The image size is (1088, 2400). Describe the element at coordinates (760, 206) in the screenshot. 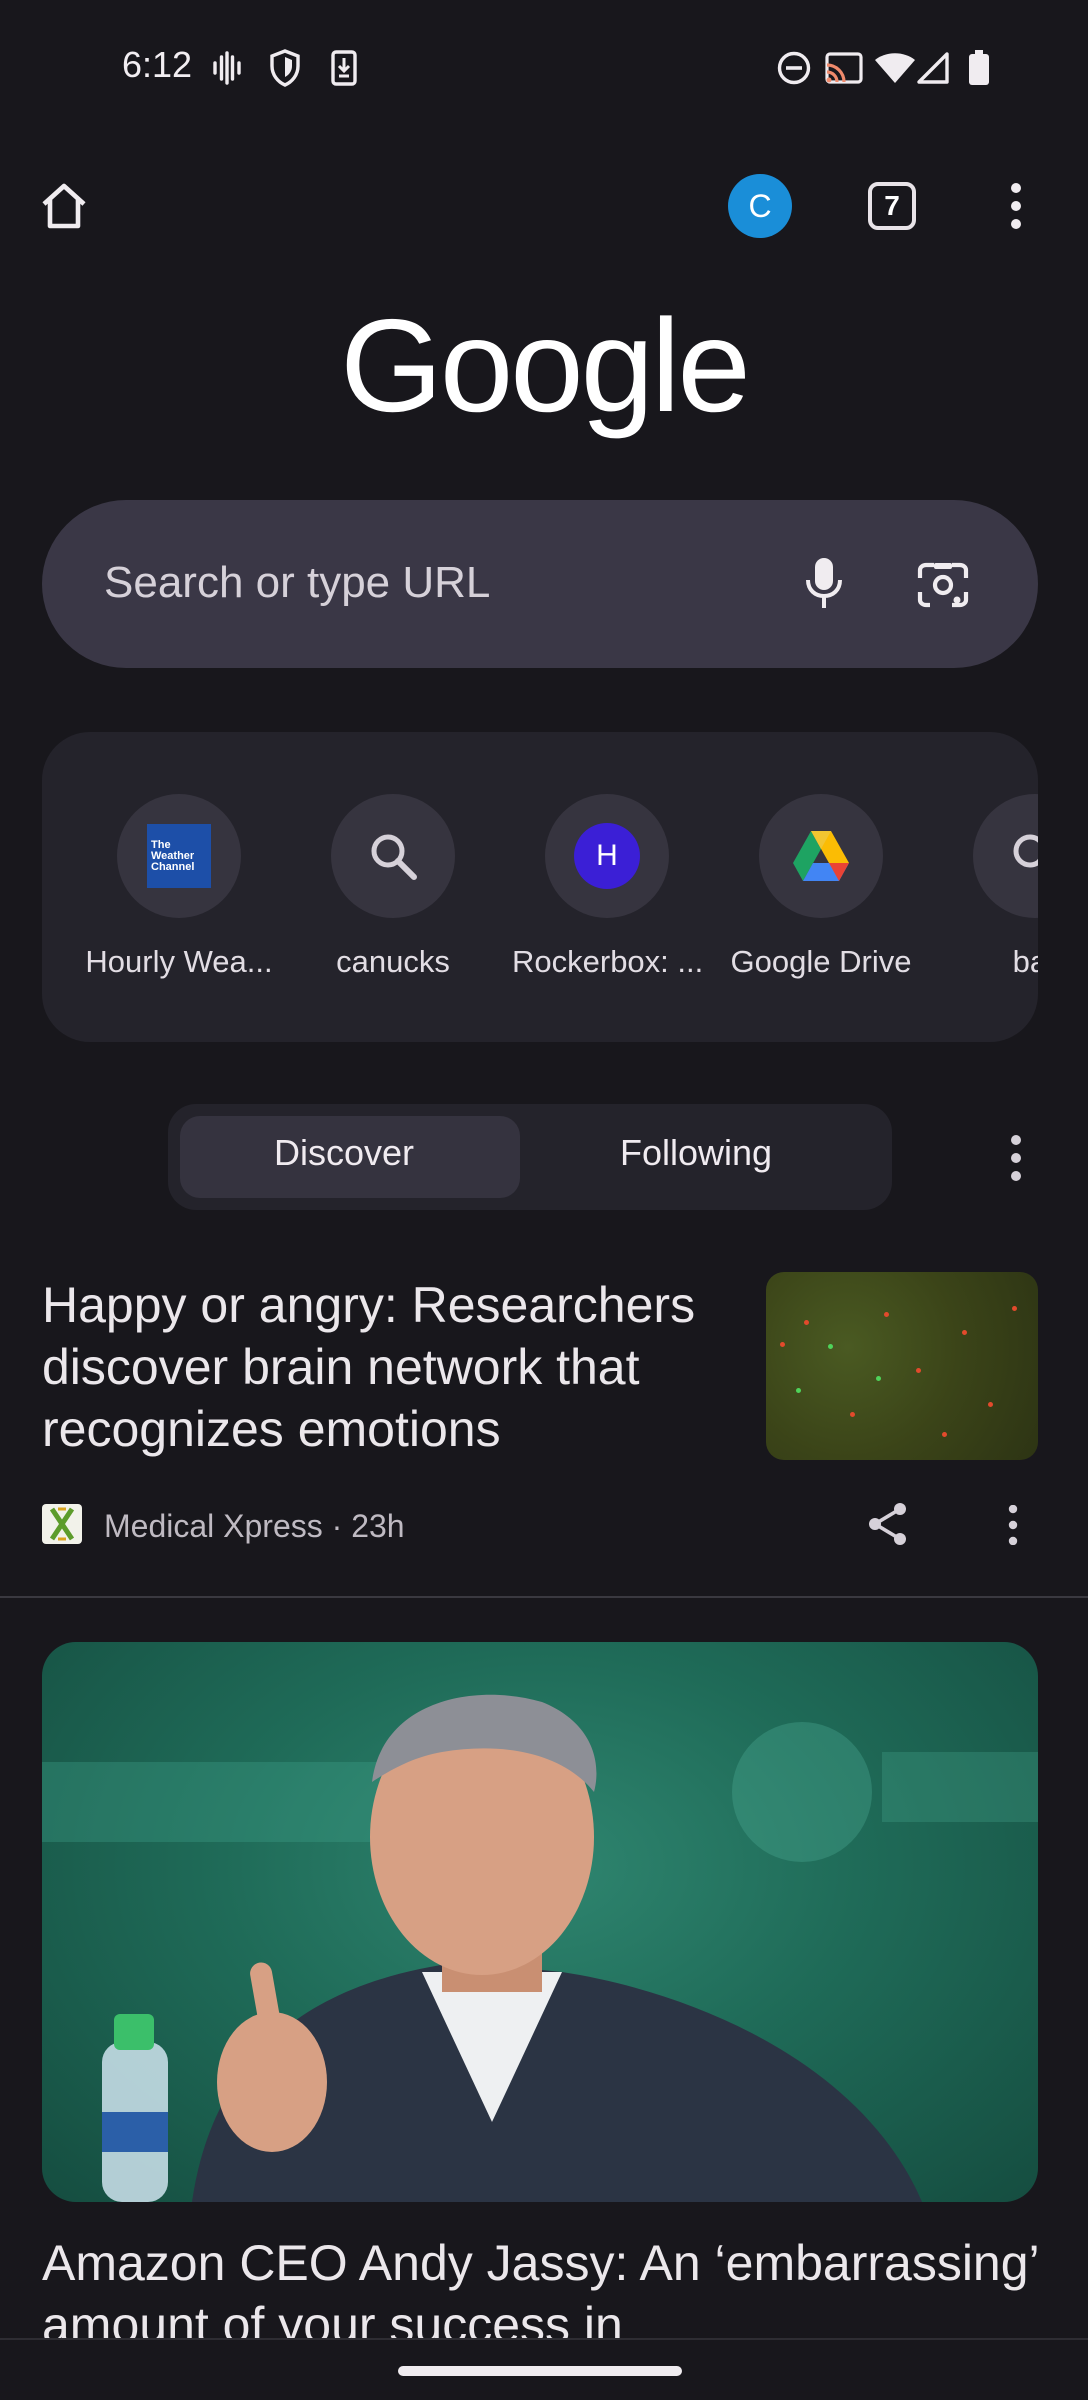

I see `account-avatar: C` at that location.